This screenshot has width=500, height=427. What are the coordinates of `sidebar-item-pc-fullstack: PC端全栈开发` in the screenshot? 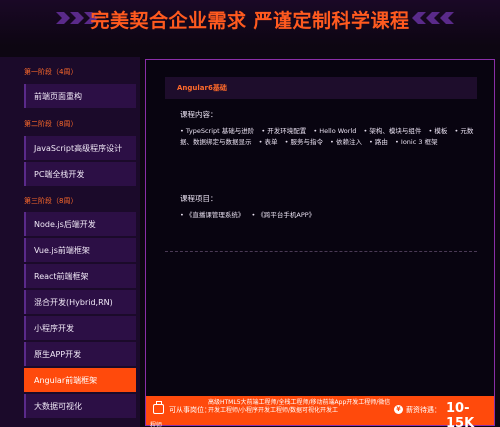 It's located at (80, 174).